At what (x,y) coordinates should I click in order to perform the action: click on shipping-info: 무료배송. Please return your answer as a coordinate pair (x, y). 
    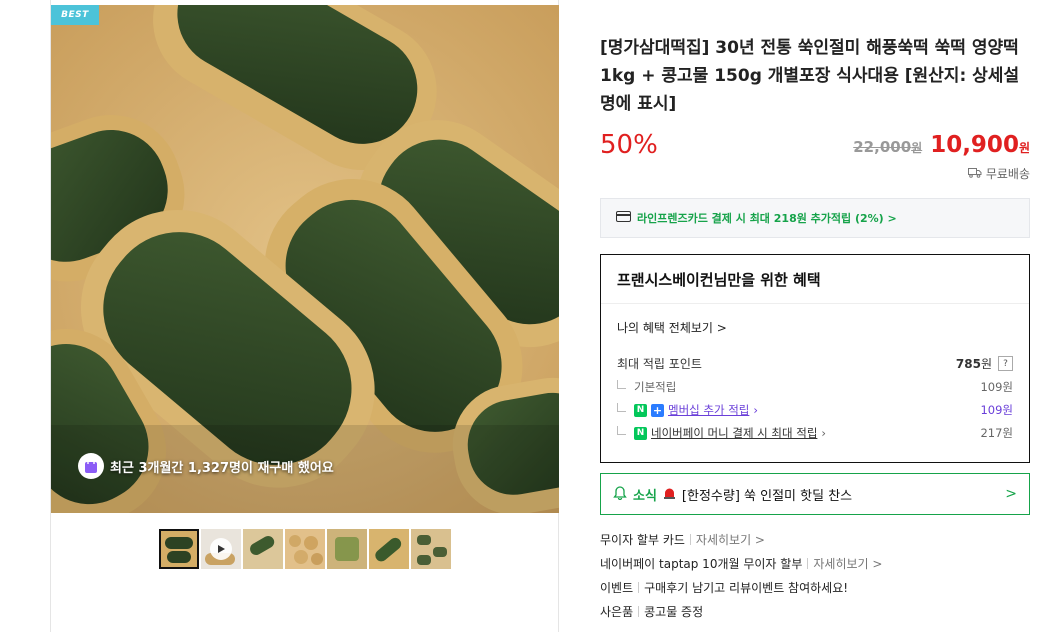
    Looking at the image, I should click on (998, 173).